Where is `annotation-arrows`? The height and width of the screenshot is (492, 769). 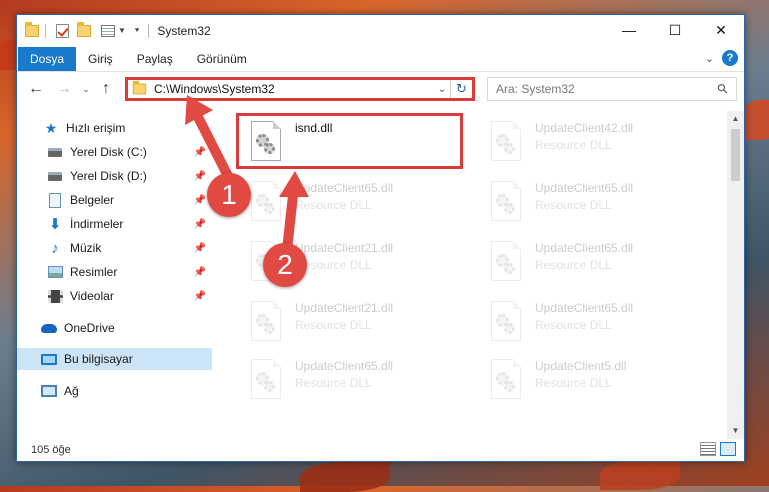
annotation-arrows is located at coordinates (247, 173).